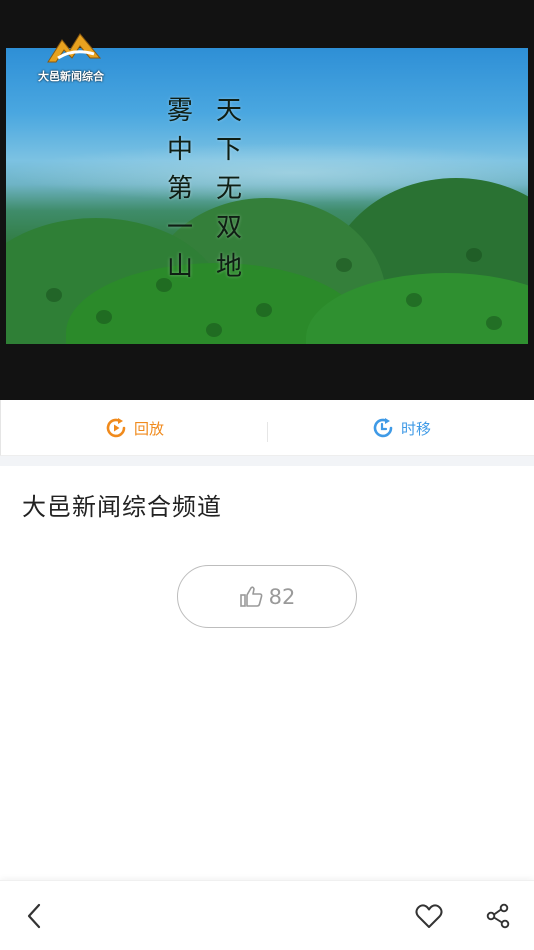 Image resolution: width=534 pixels, height=950 pixels. What do you see at coordinates (71, 76) in the screenshot?
I see `channel-logo-text: 大邑新闻综合` at bounding box center [71, 76].